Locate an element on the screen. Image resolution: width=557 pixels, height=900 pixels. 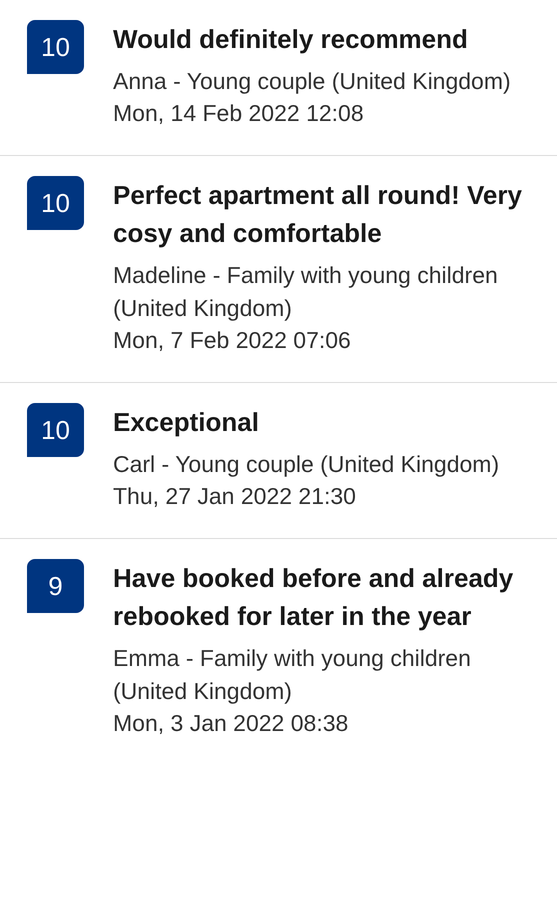
reviewer-info: Emma - Family with young children (United Kingdom) is located at coordinates (292, 675).